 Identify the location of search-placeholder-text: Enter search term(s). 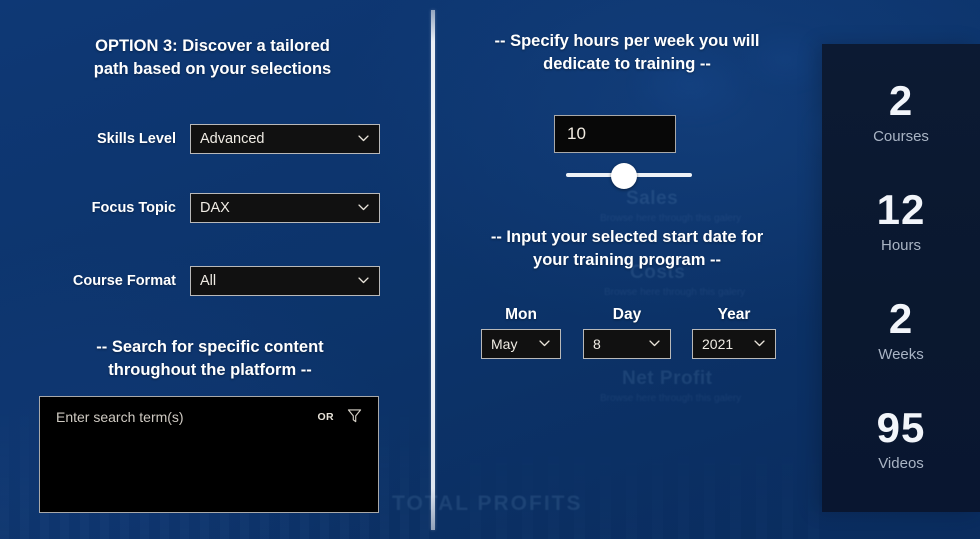
(120, 417).